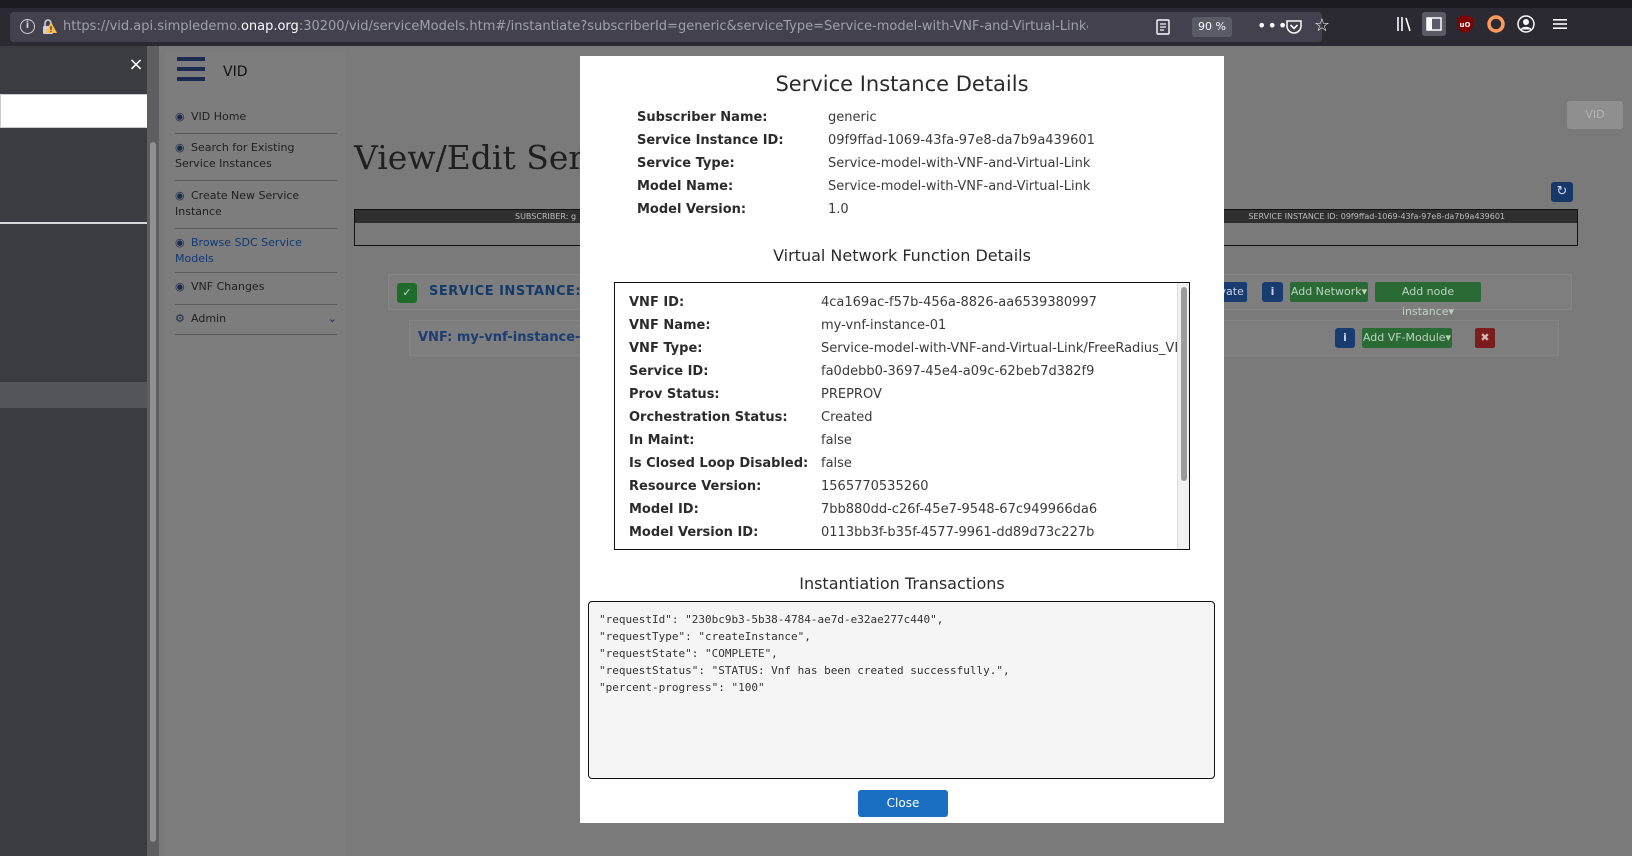  I want to click on browser-tab-strip, so click(816, 4).